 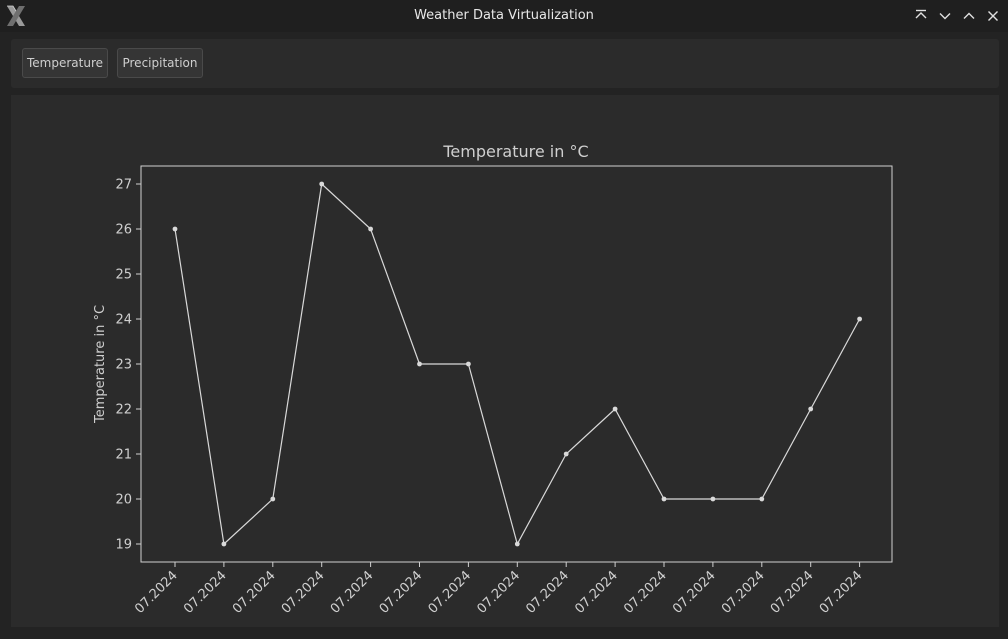 I want to click on keep-above-icon, so click(x=921, y=14).